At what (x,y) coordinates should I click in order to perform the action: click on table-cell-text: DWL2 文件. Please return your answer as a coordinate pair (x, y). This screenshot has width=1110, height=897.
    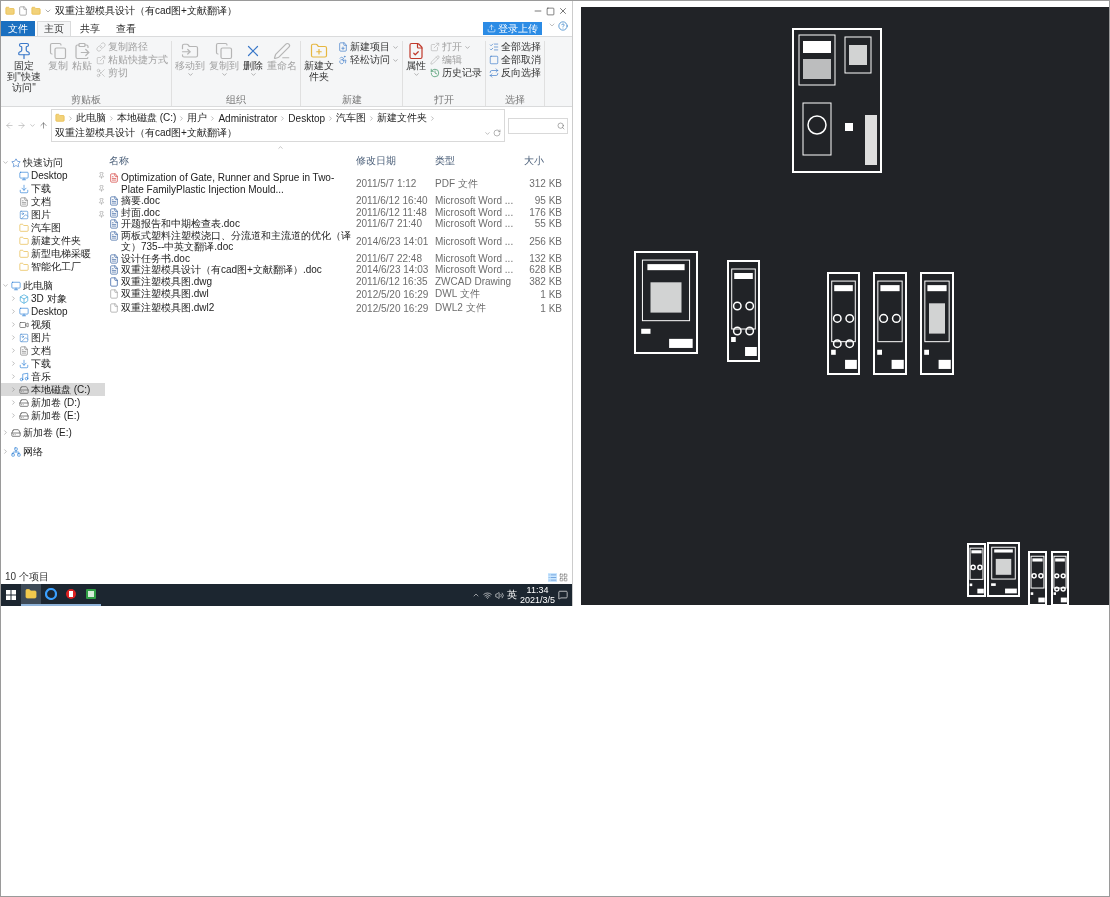
    Looking at the image, I should click on (461, 308).